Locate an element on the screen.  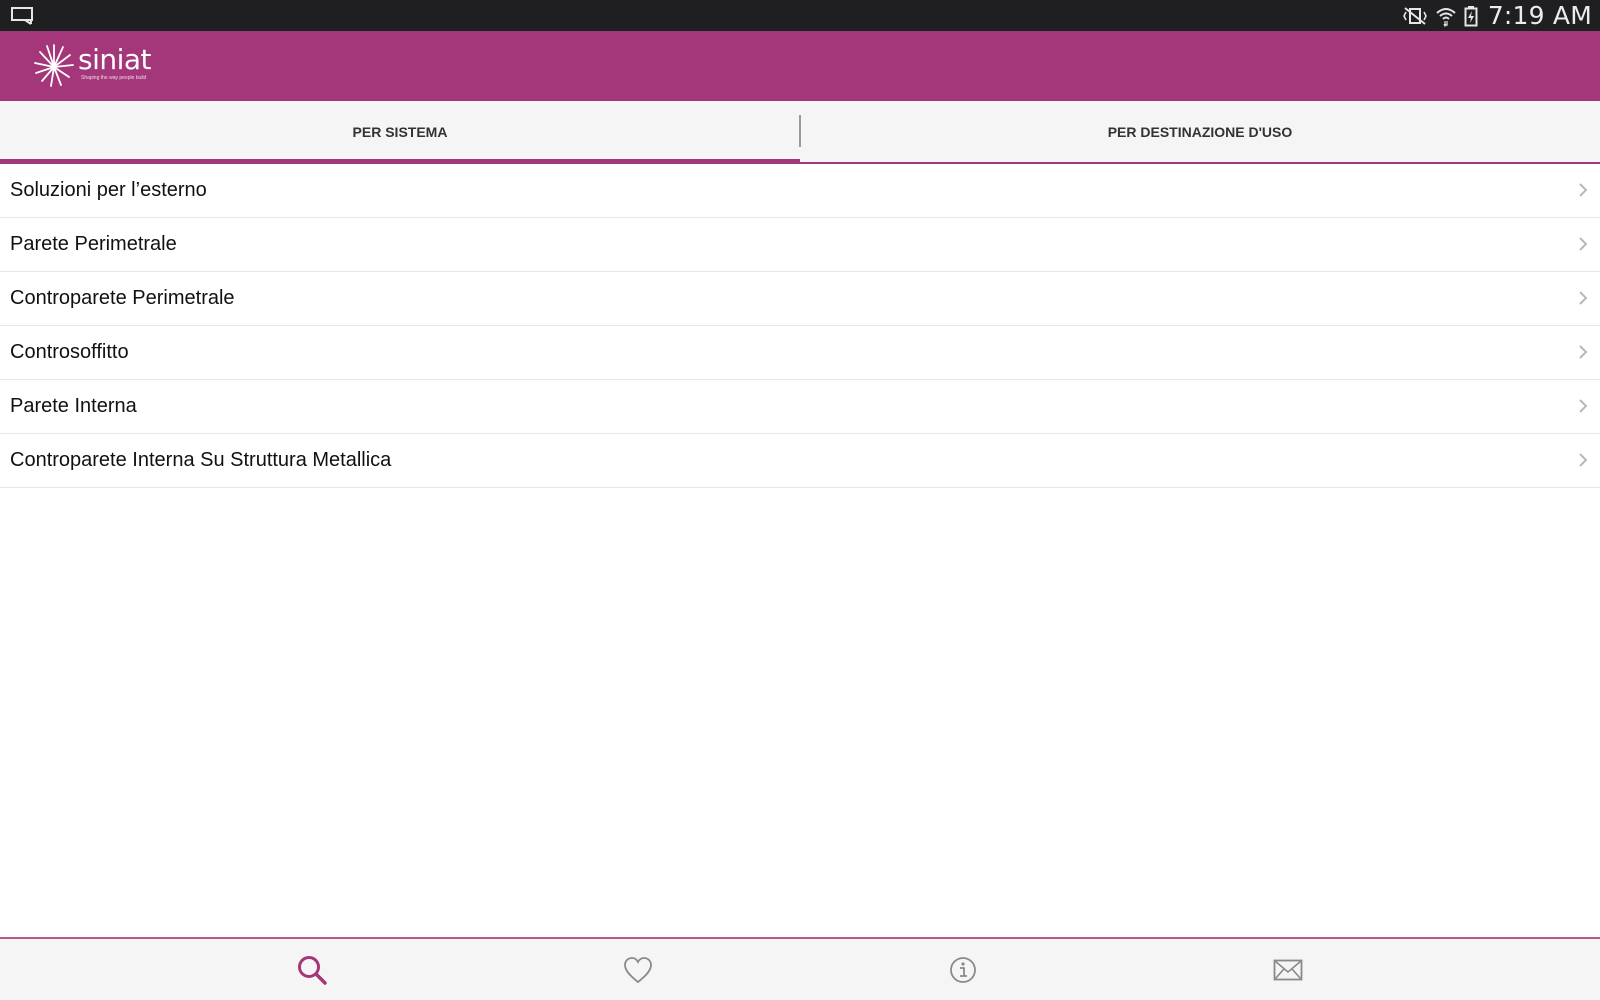
list-item: Parete Interna is located at coordinates (800, 407).